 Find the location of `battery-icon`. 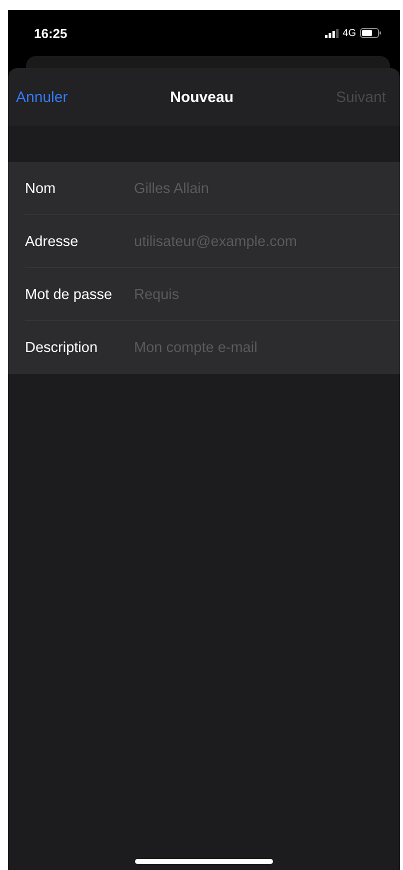

battery-icon is located at coordinates (371, 33).